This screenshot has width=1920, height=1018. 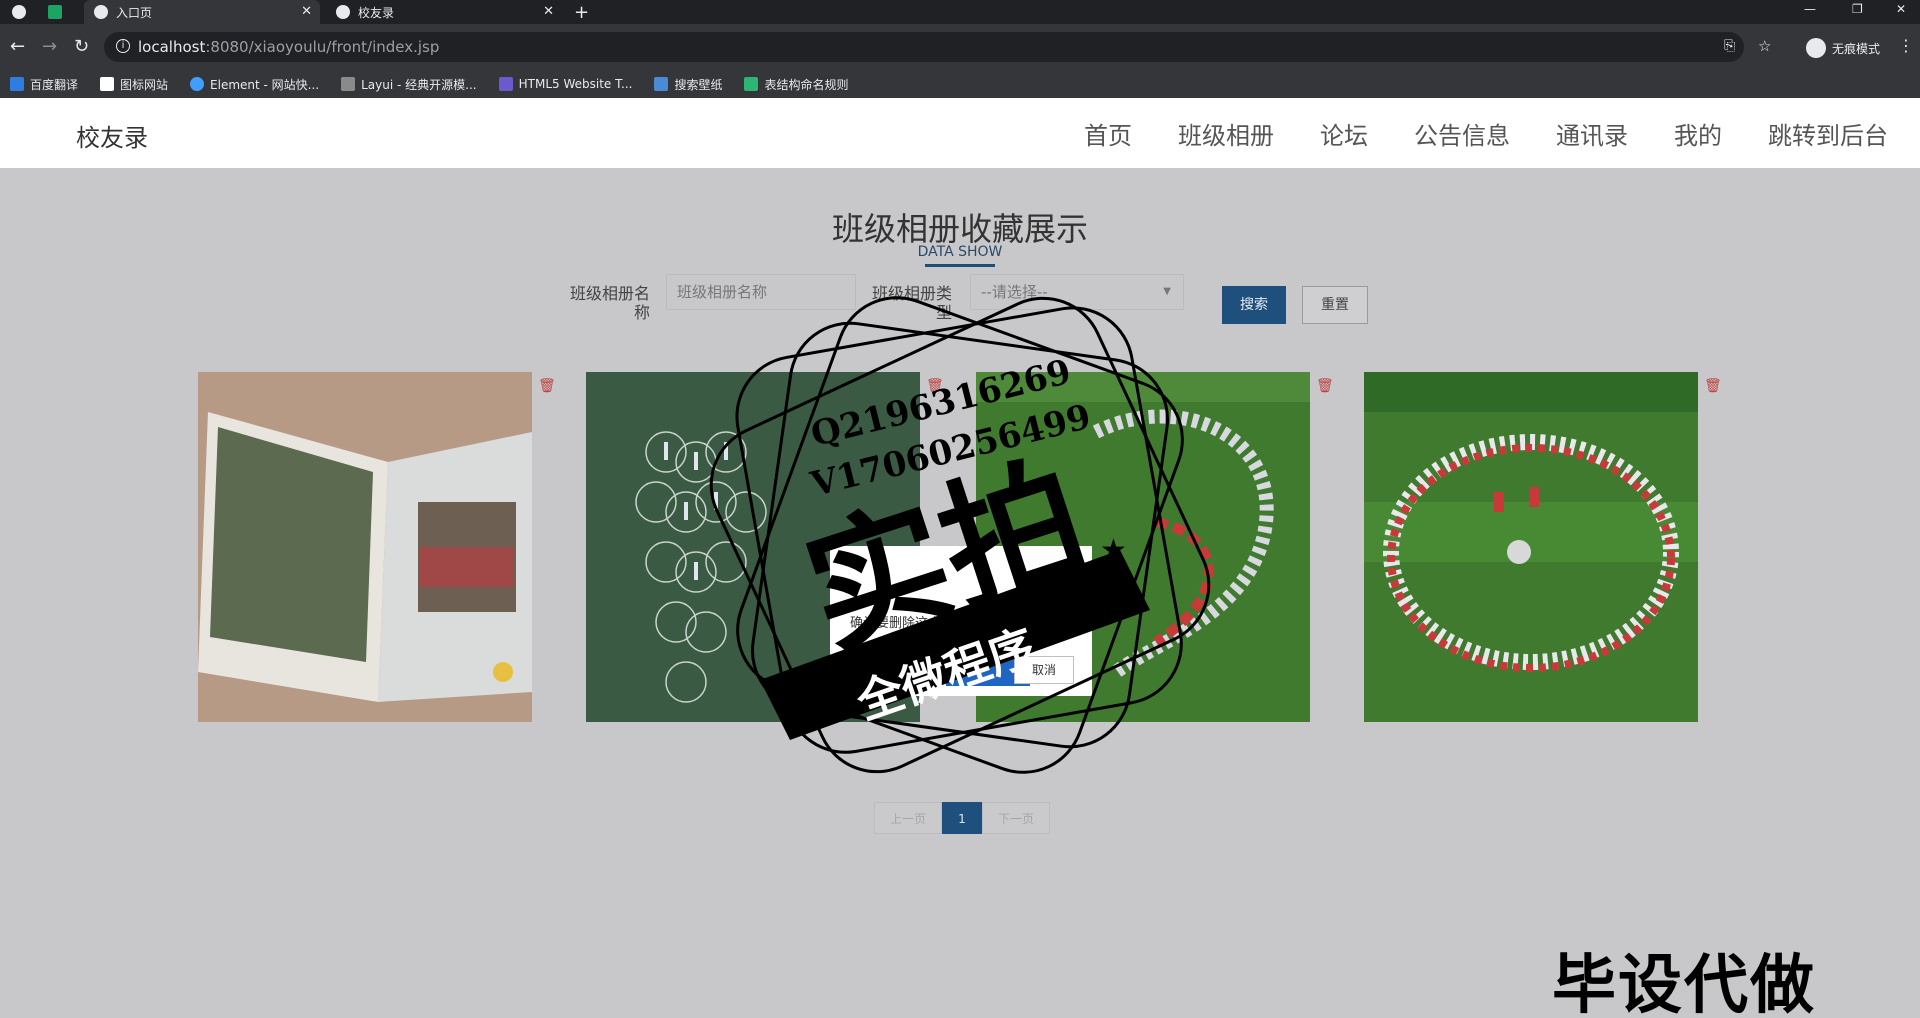 What do you see at coordinates (1226, 133) in the screenshot?
I see `nav-class-album: 班级相册` at bounding box center [1226, 133].